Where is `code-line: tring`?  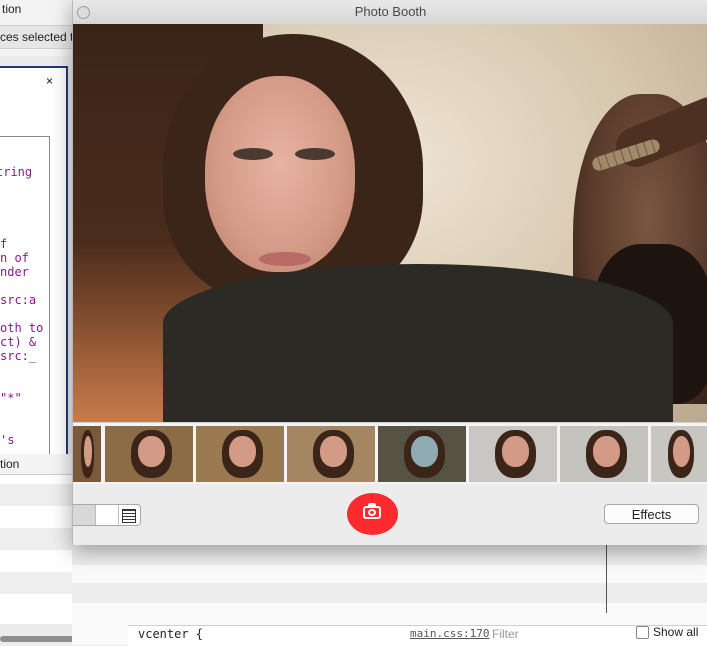 code-line: tring is located at coordinates (16, 172).